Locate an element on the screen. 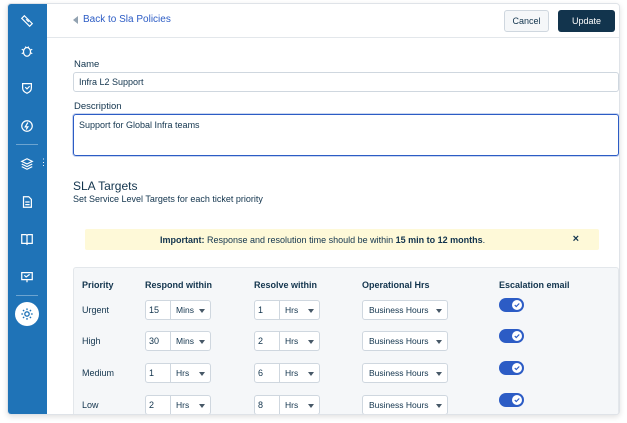 The width and height of the screenshot is (627, 423). gear-icon is located at coordinates (27, 314).